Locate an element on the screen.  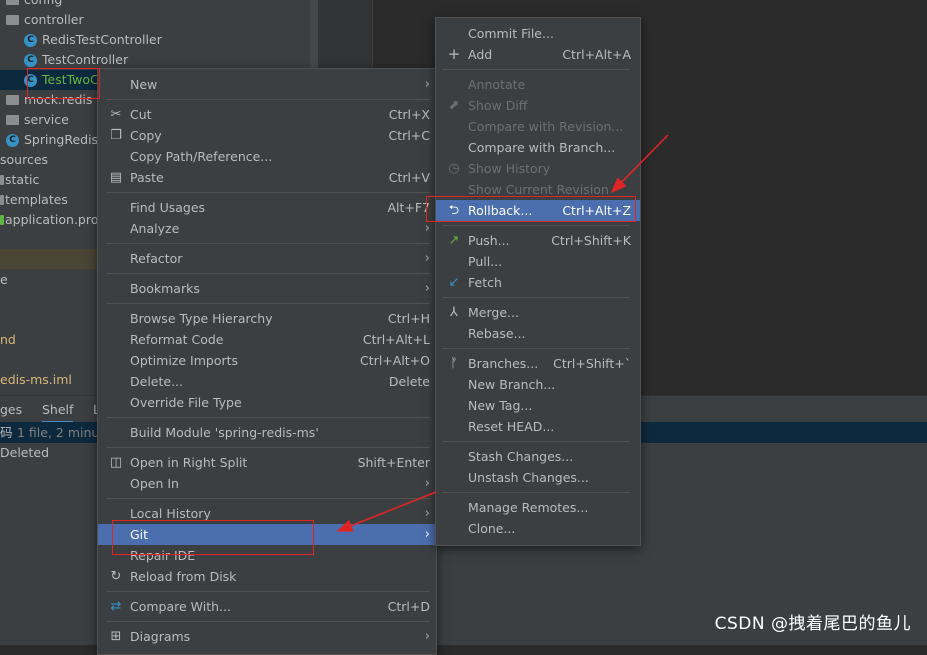
watermark: CSDN @拽着尾巴的鱼儿 is located at coordinates (812, 624).